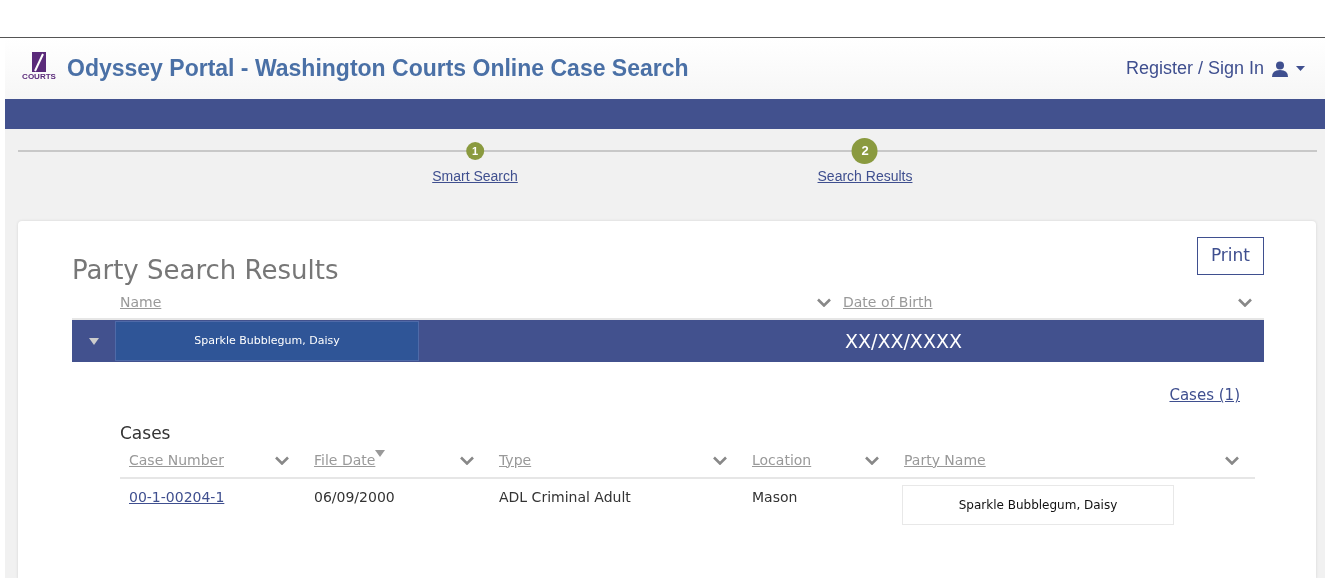 This screenshot has height=578, width=1325. What do you see at coordinates (565, 497) in the screenshot?
I see `table-cell: ADL Criminal Adult` at bounding box center [565, 497].